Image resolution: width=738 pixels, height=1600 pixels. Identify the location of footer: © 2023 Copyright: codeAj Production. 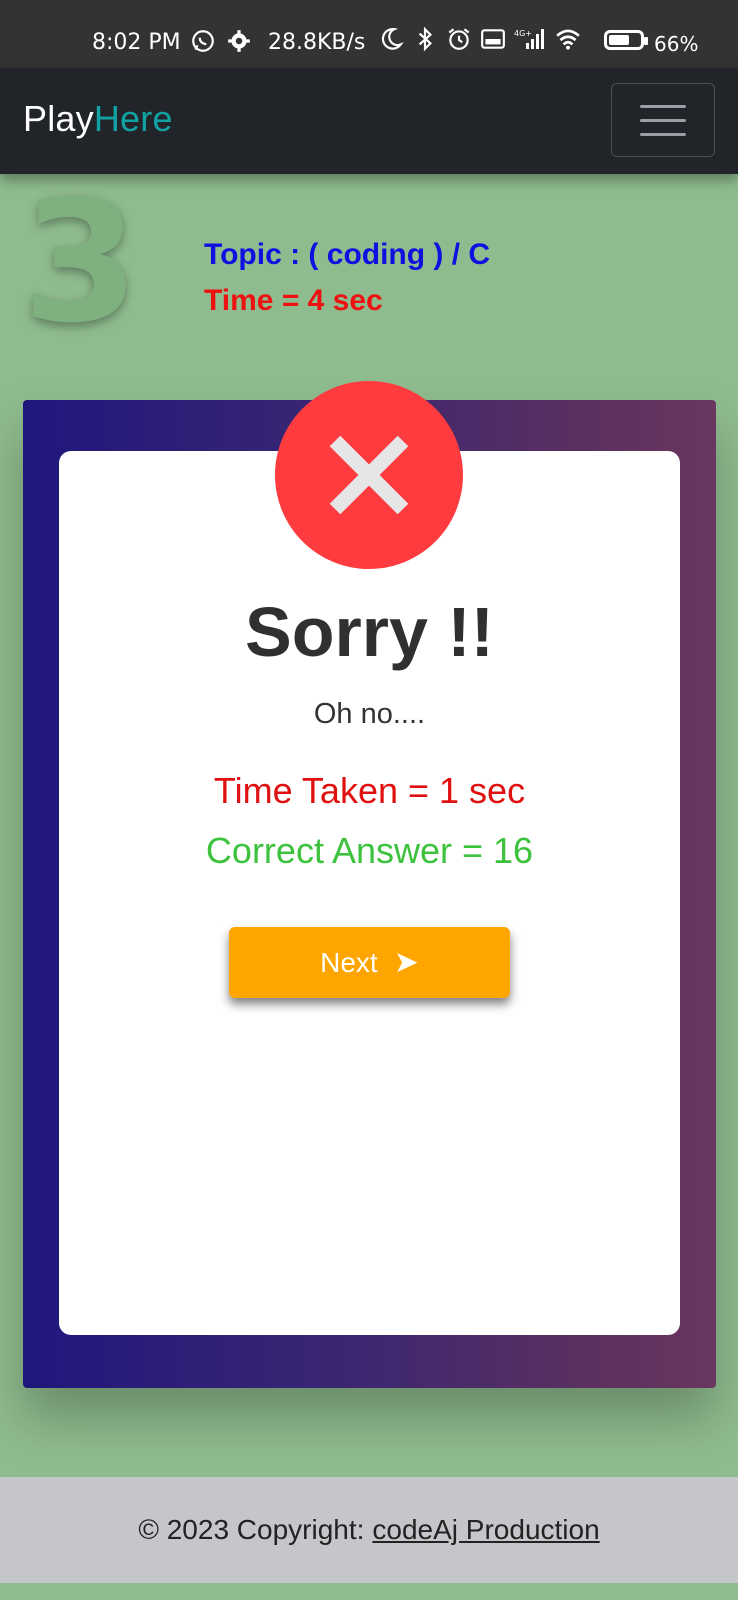
(369, 1530).